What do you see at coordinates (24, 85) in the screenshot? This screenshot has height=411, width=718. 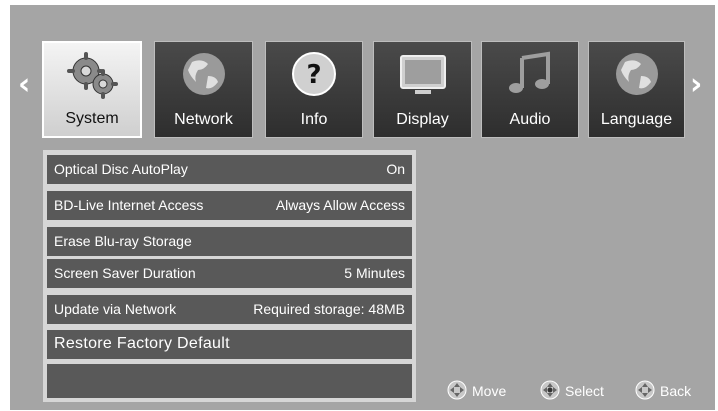 I see `nav-left-arrow: ‹` at bounding box center [24, 85].